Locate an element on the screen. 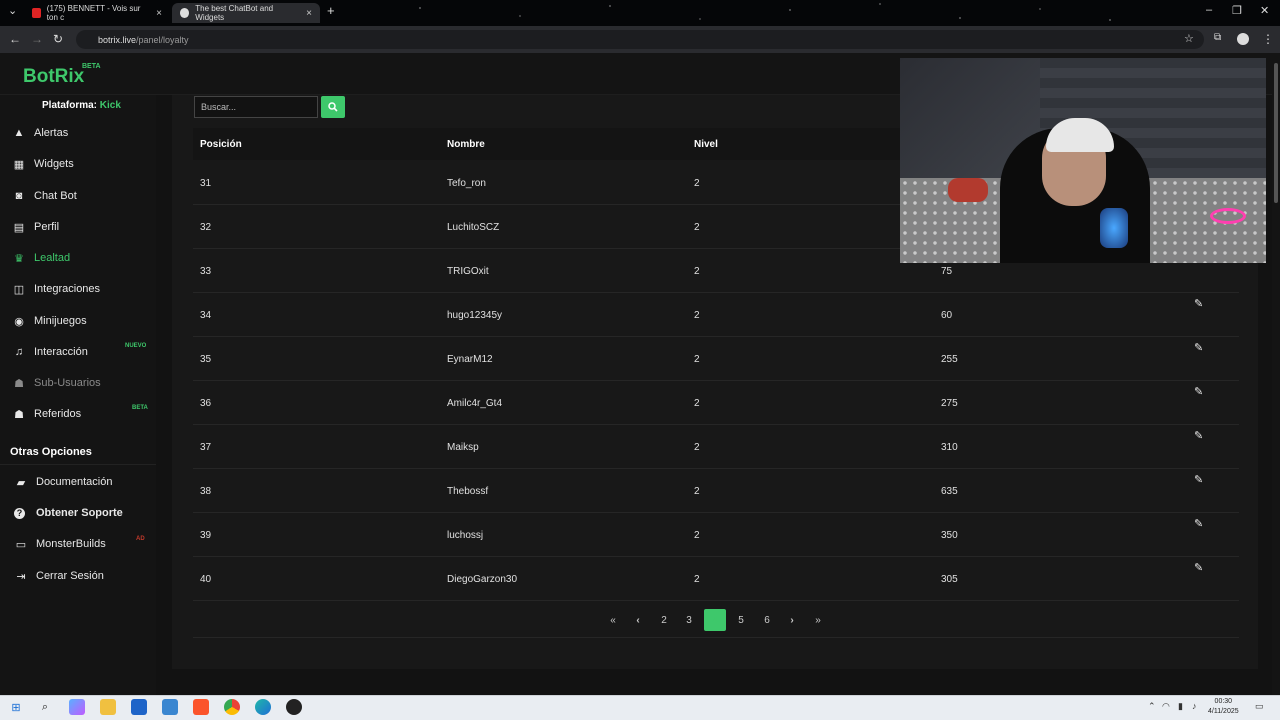  battery-icon: ▮ is located at coordinates (1180, 706).